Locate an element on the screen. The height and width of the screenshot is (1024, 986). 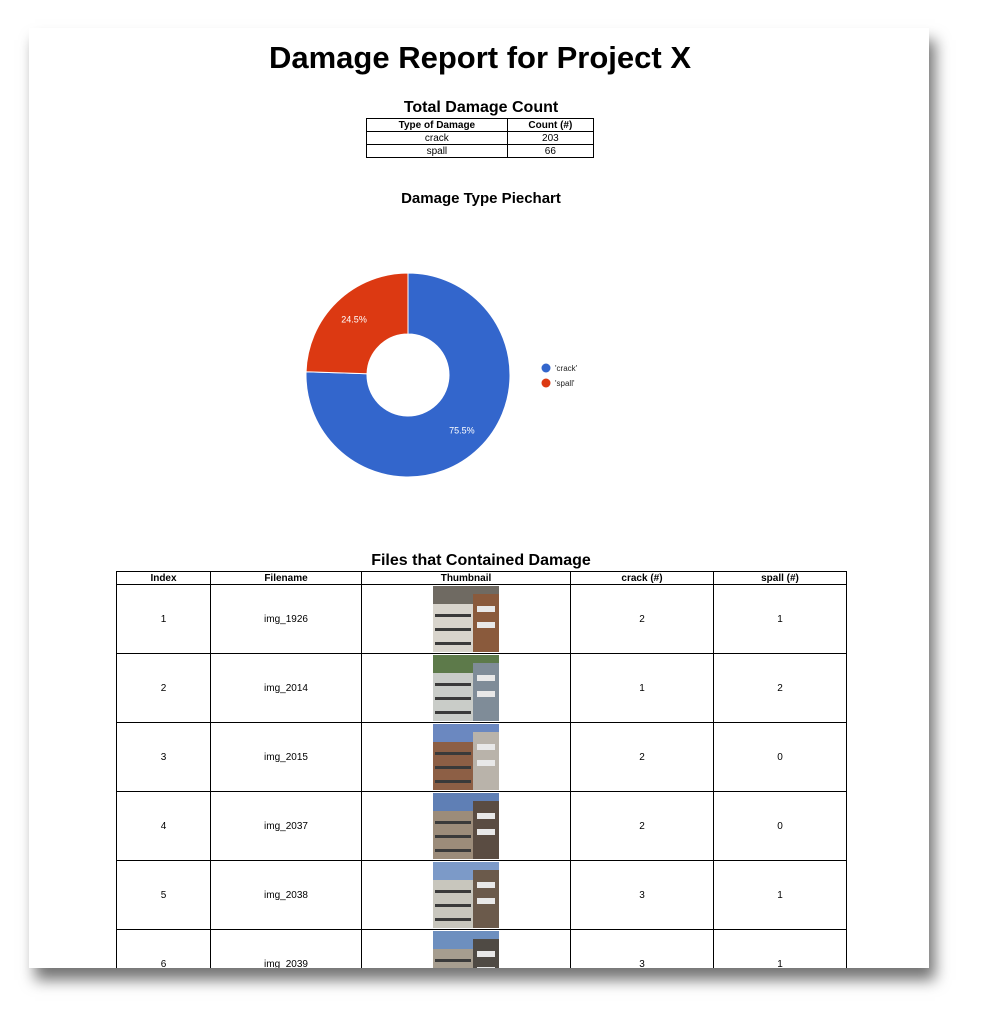
table-row: 3 img_2015 2 0 is located at coordinates (481, 757).